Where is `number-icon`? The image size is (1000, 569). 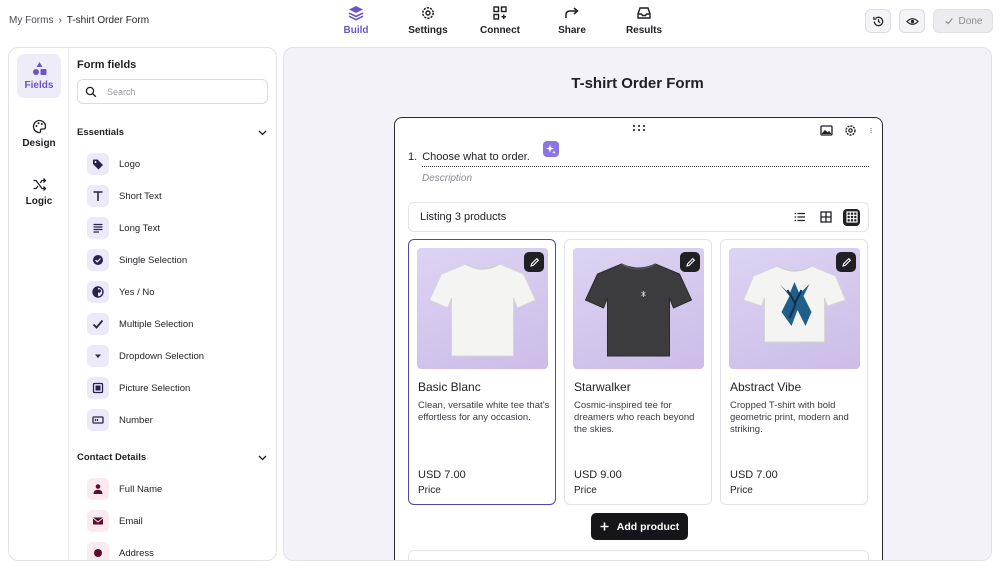 number-icon is located at coordinates (98, 420).